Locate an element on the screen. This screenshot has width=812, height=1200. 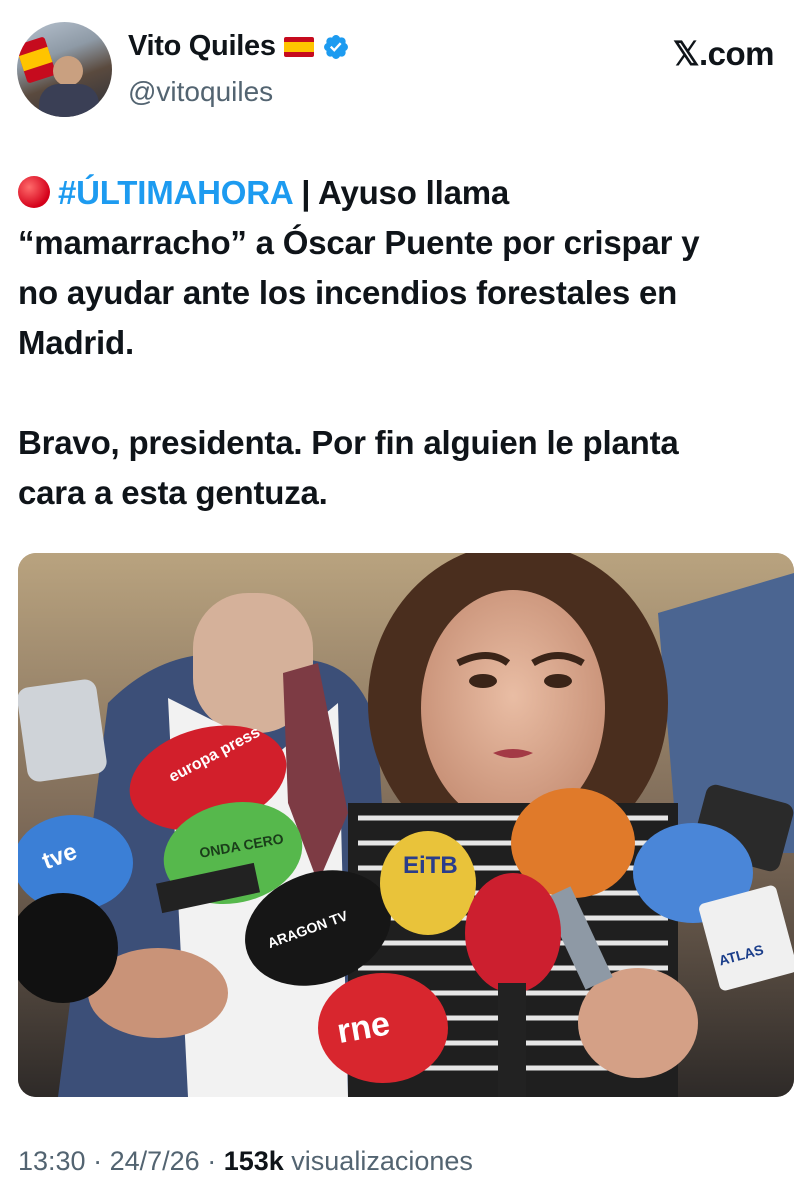
post-meta: 13:30 · 24/7/26 · 153k visualizaciones is located at coordinates (245, 1161).